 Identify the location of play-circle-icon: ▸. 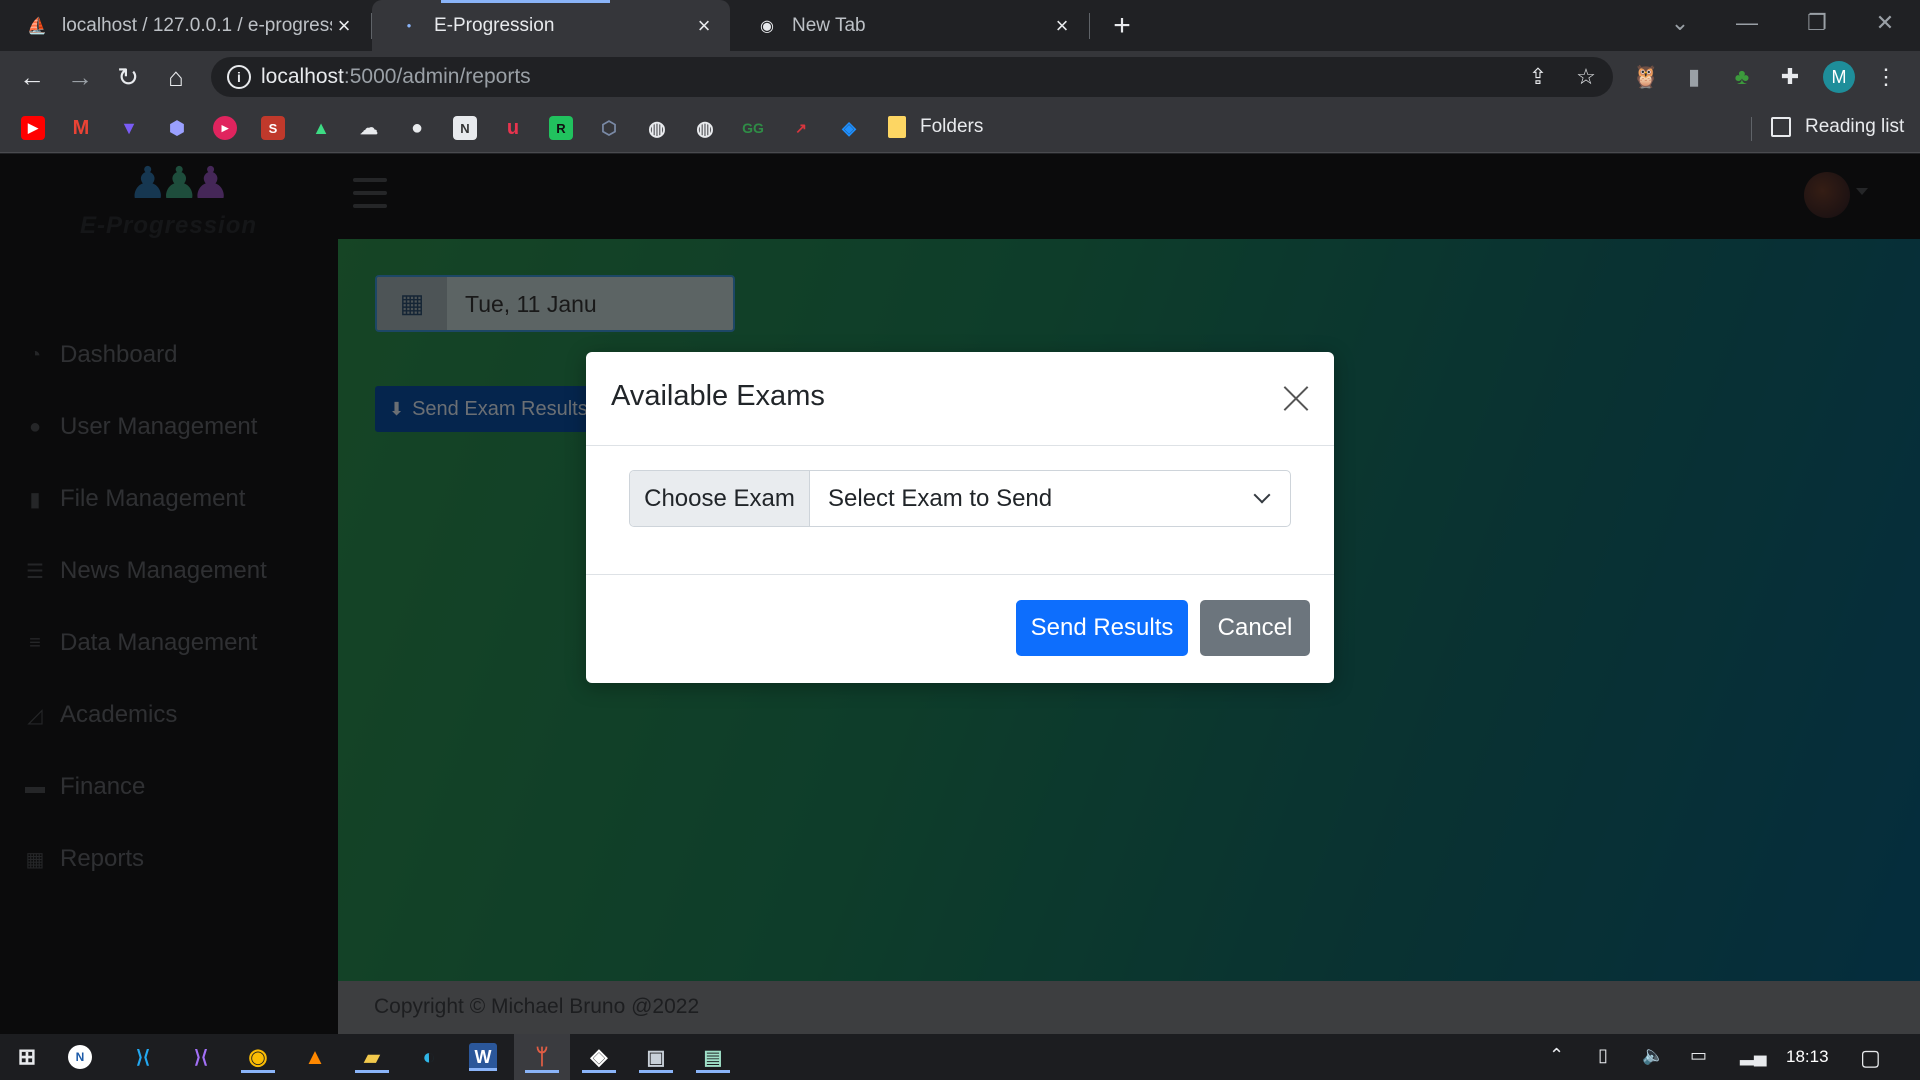
(225, 128).